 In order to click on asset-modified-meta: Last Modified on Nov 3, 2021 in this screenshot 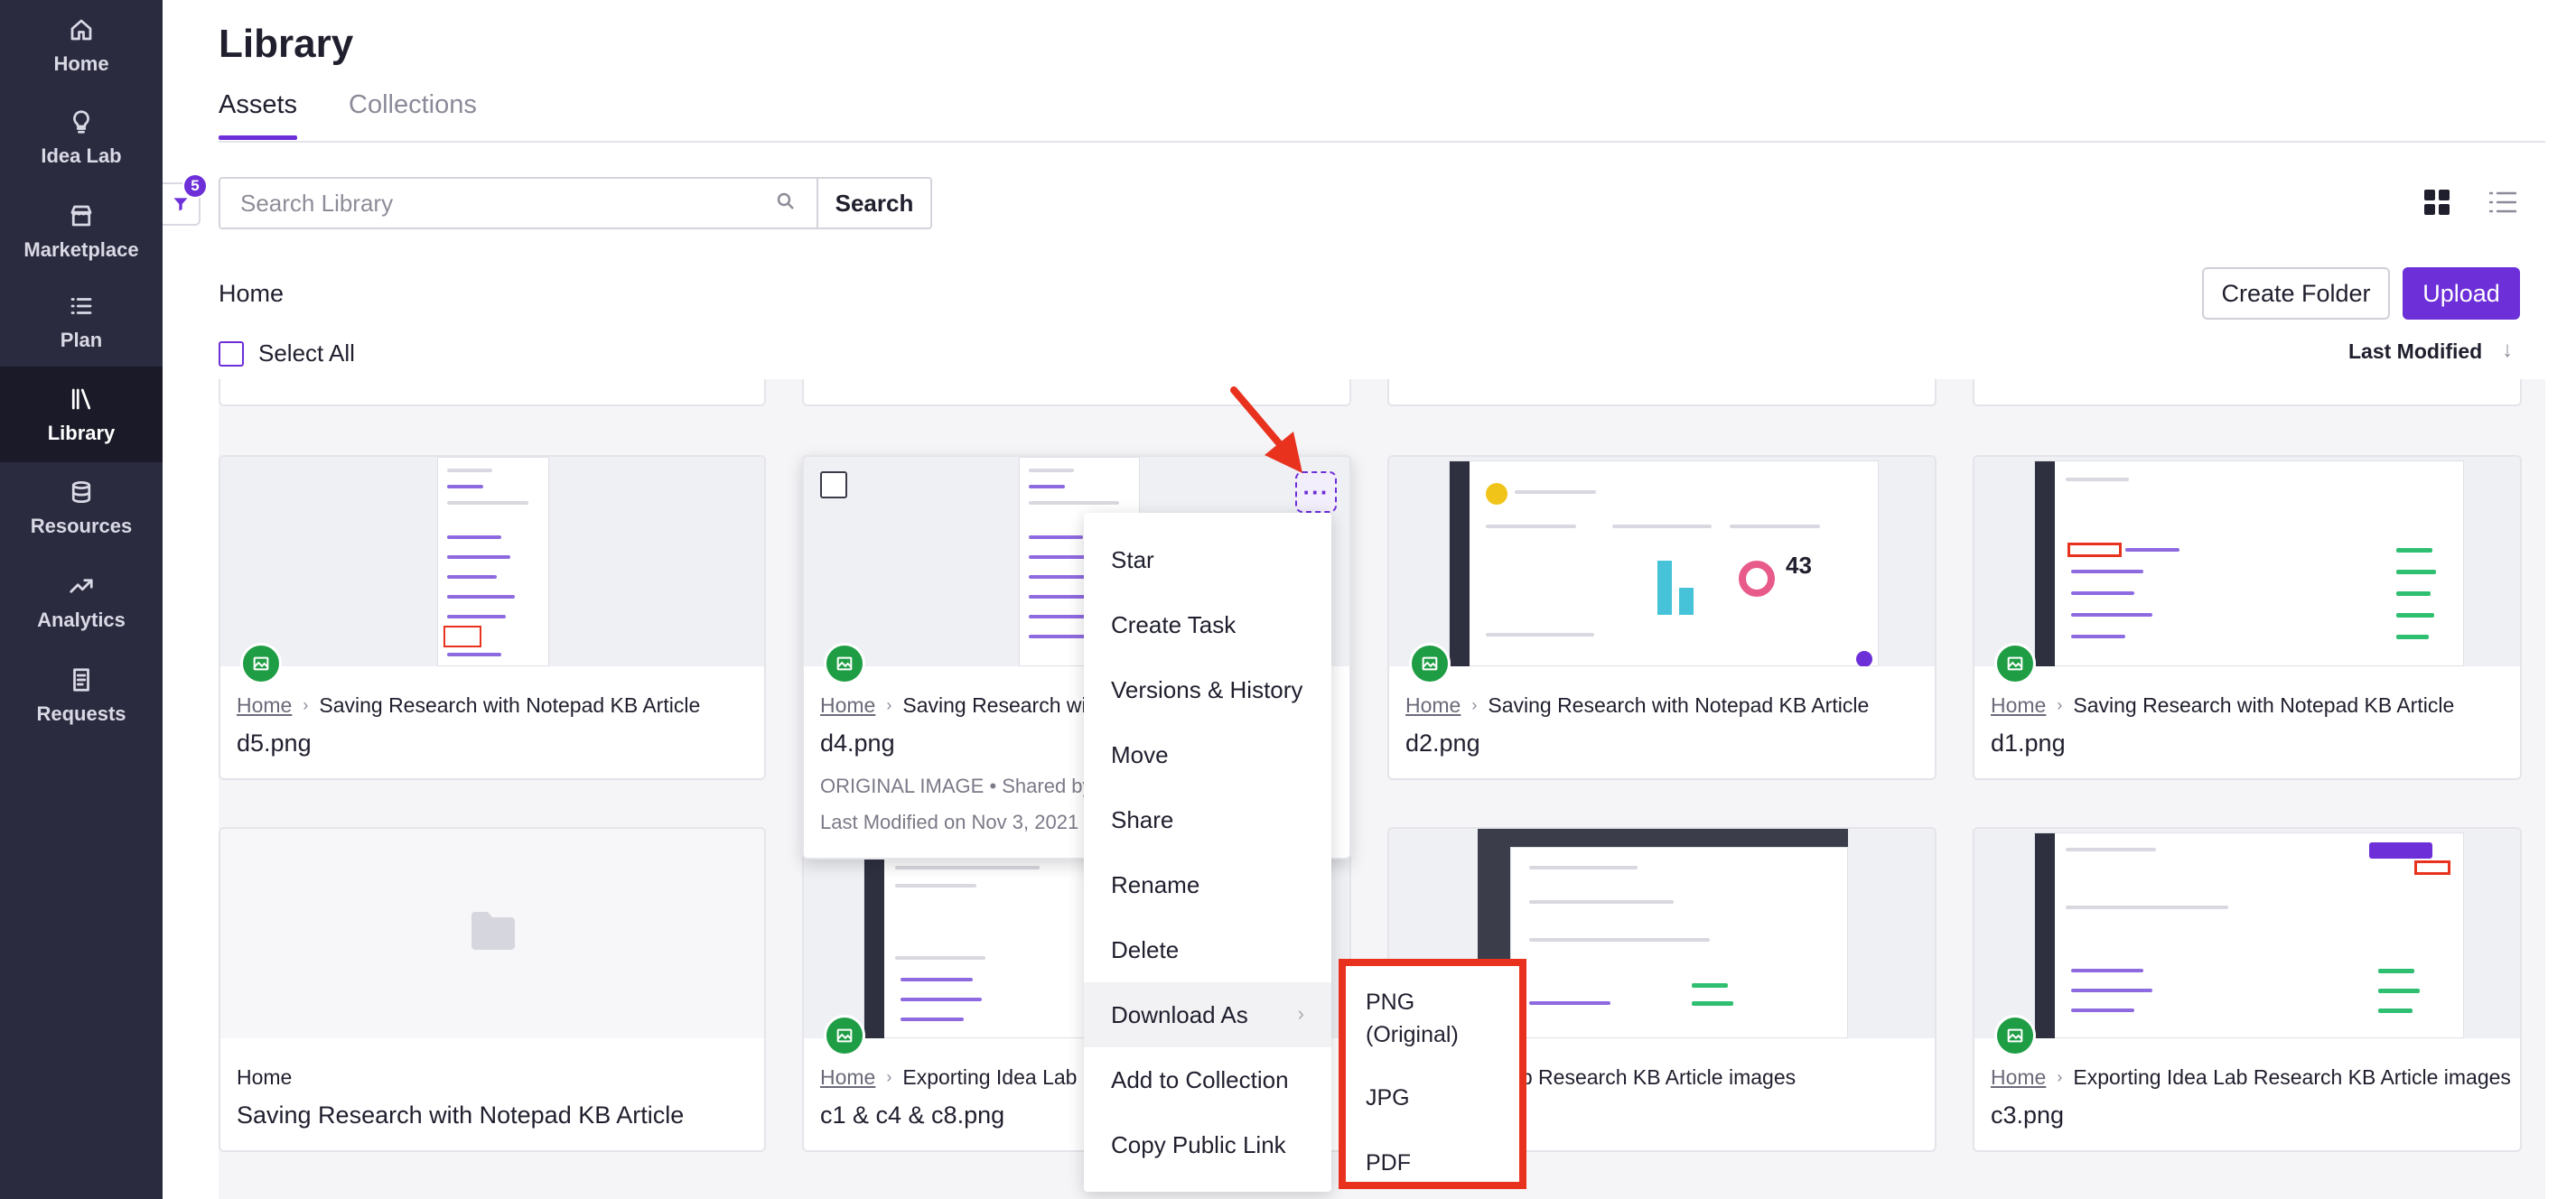, I will do `click(949, 822)`.